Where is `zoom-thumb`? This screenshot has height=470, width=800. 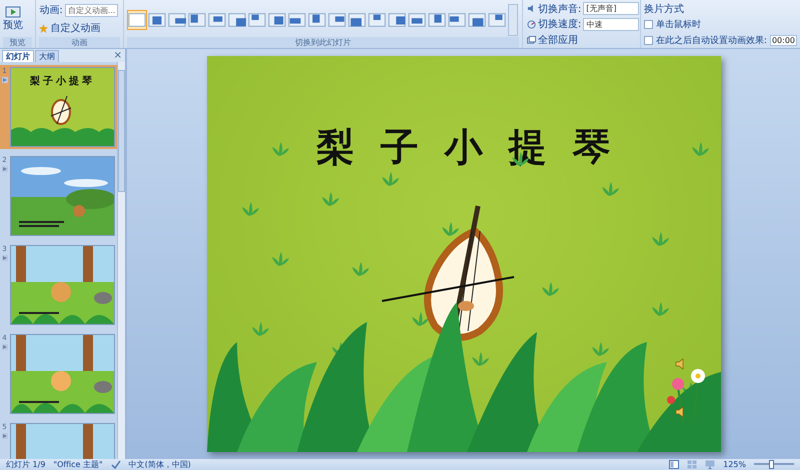
zoom-thumb is located at coordinates (771, 464).